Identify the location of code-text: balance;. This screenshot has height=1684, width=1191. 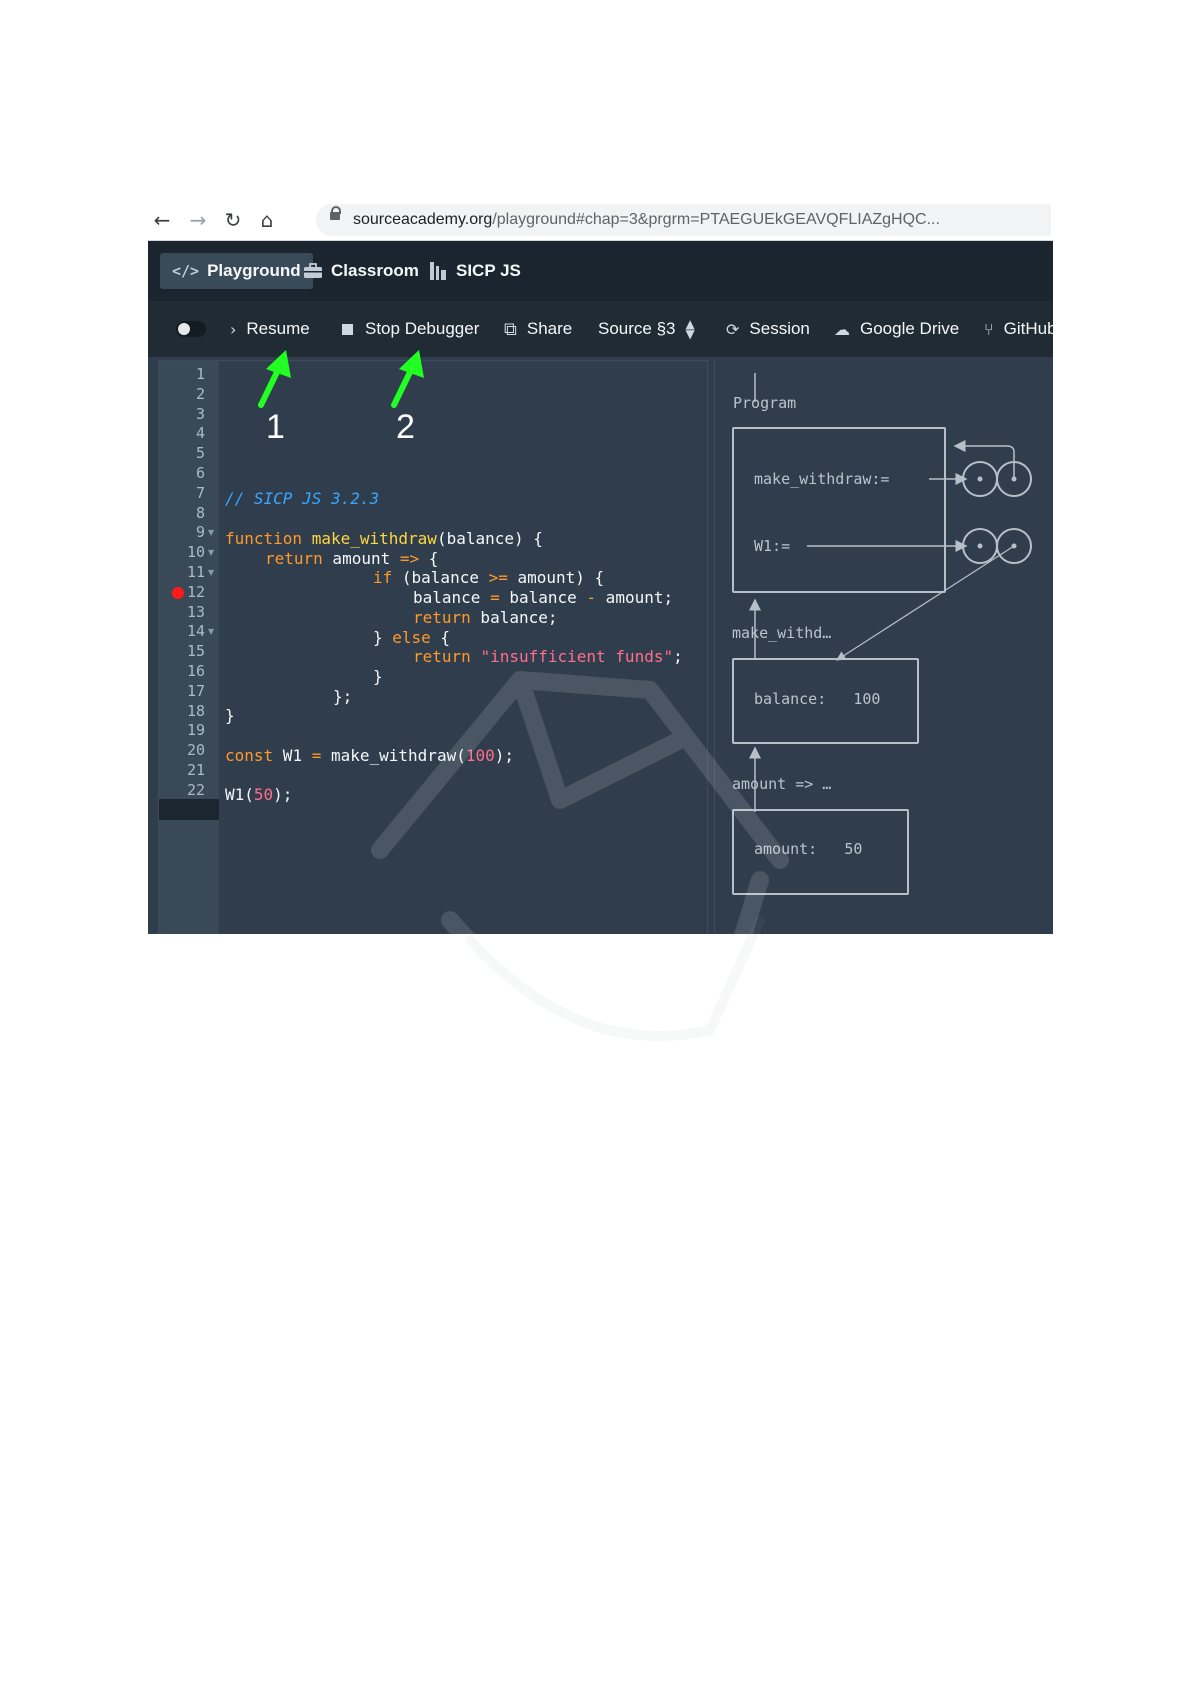
(514, 617).